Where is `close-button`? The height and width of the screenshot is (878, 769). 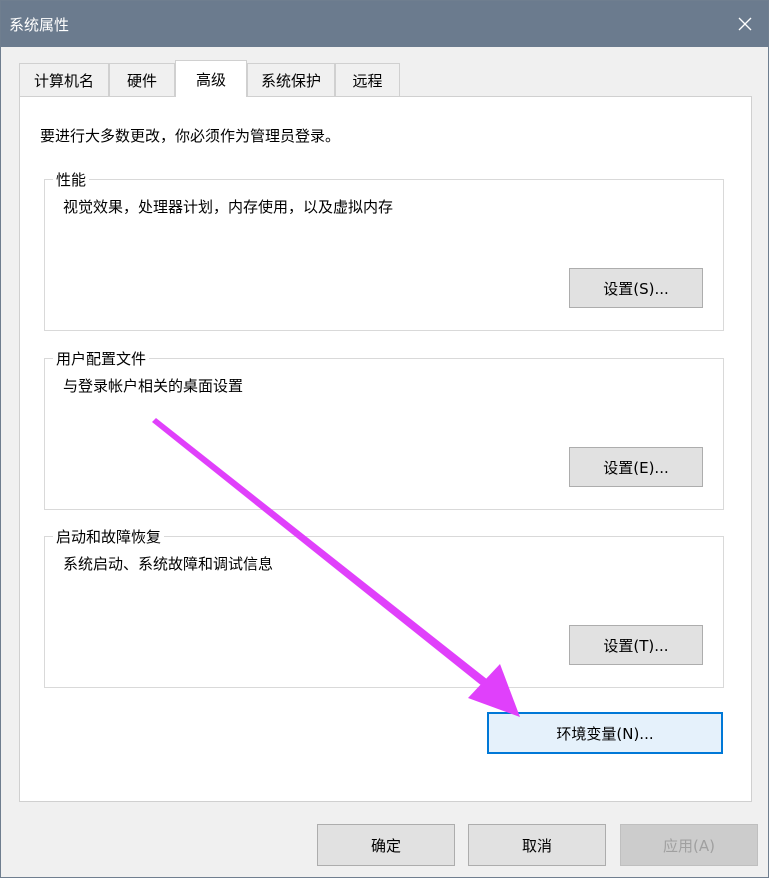 close-button is located at coordinates (745, 24).